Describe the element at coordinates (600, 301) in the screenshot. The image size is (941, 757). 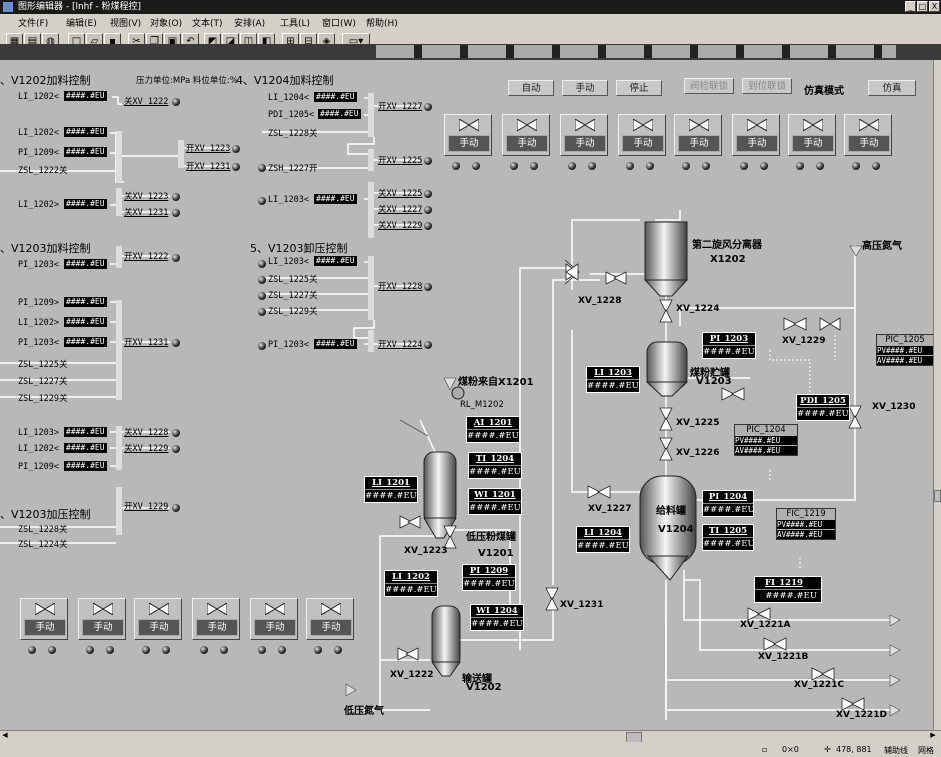
I see `valve-label: XV_1228` at that location.